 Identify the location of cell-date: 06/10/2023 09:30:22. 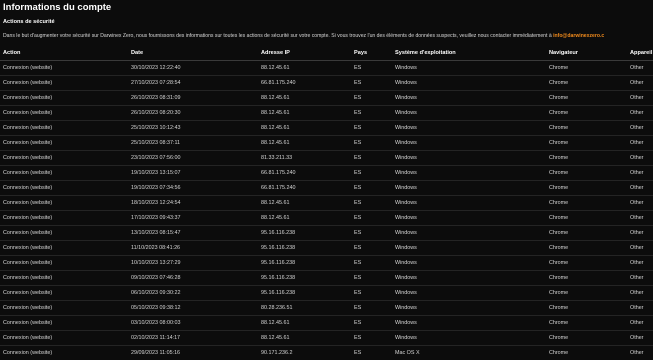
(193, 293).